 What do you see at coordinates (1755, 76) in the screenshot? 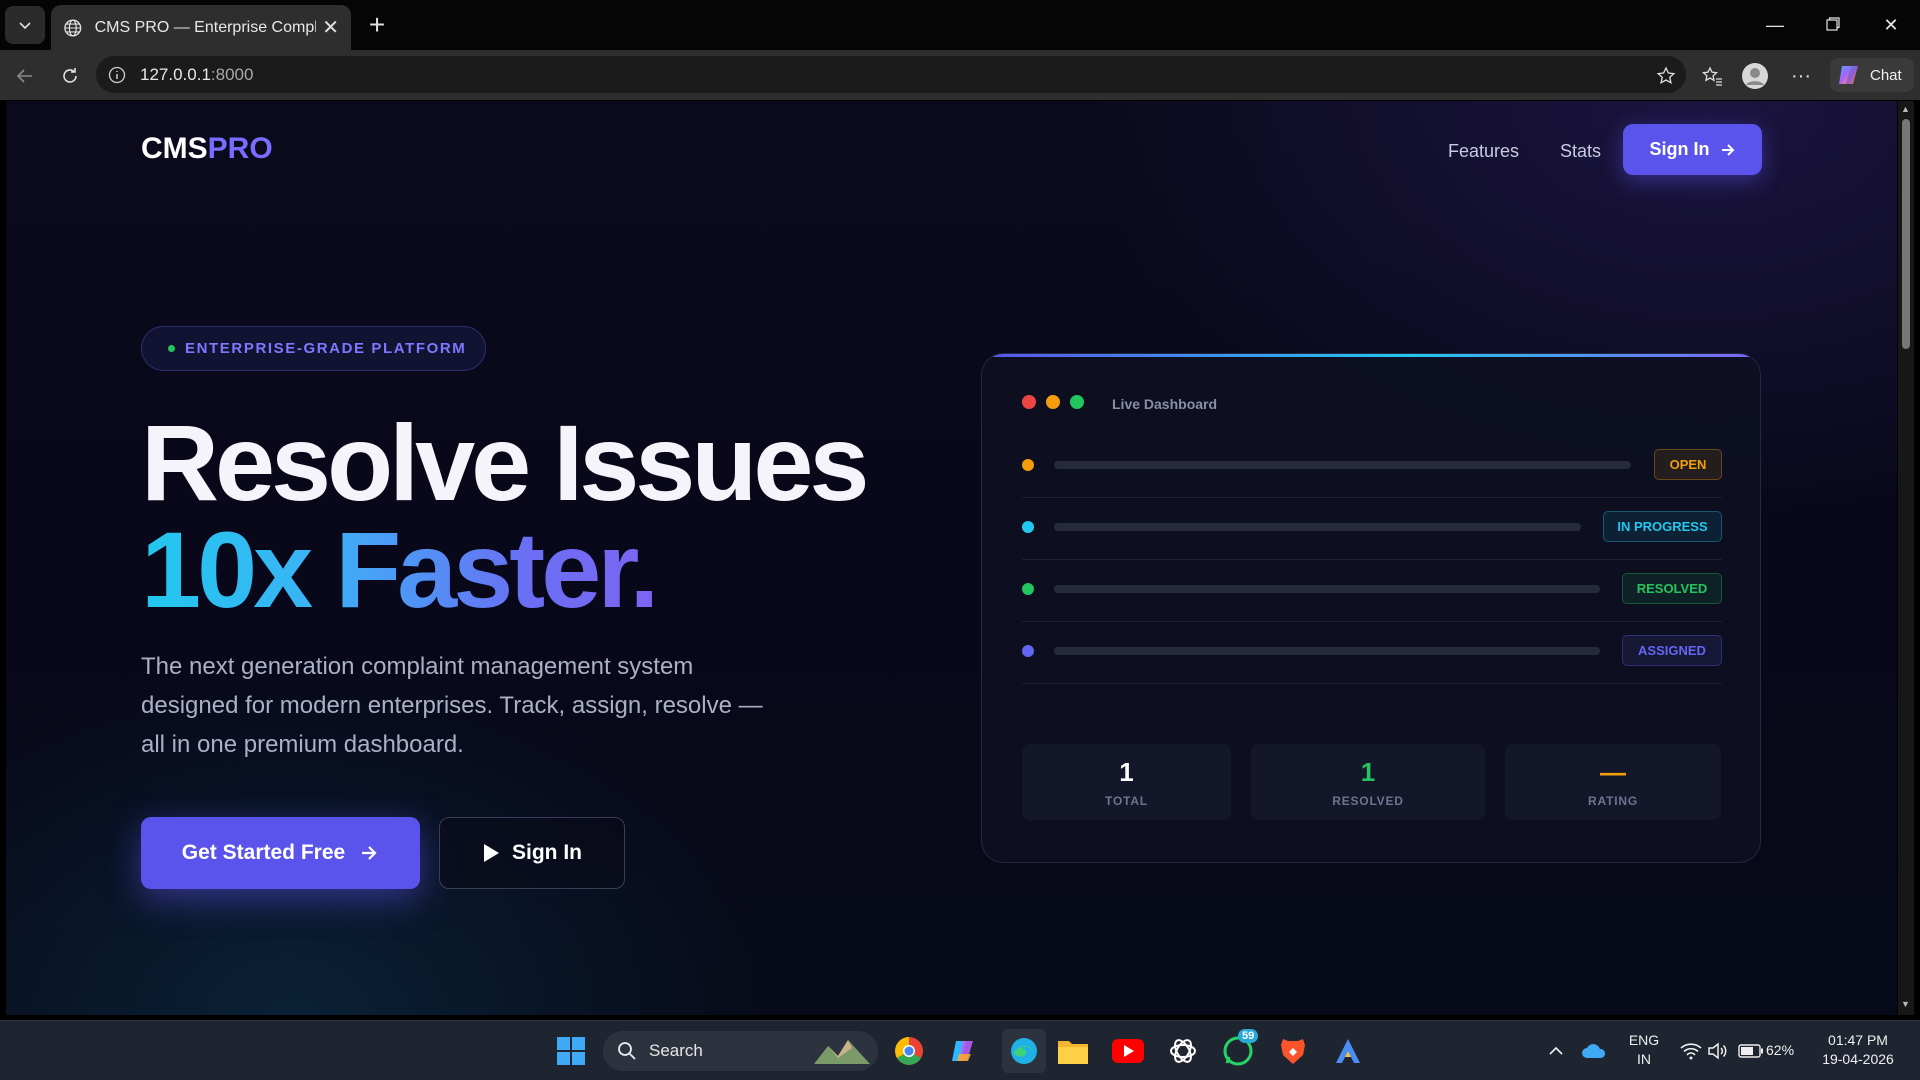
I see `profile-avatar-icon` at bounding box center [1755, 76].